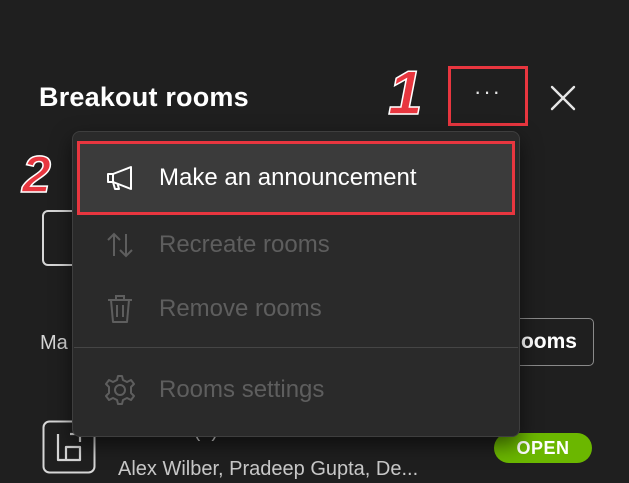 The height and width of the screenshot is (483, 629). I want to click on rooms-button-label: ooms, so click(548, 341).